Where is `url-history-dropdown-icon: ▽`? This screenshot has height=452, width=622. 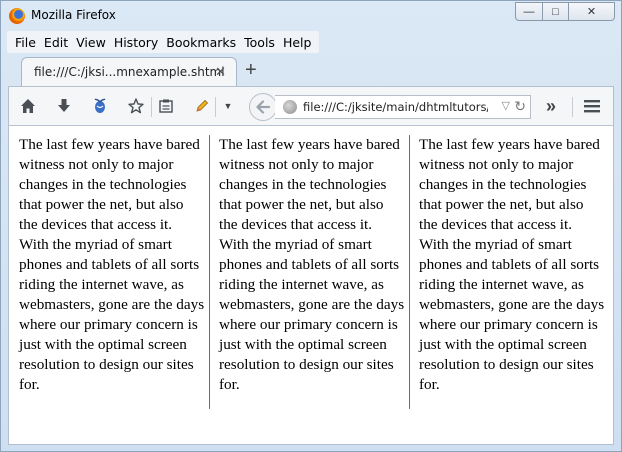 url-history-dropdown-icon: ▽ is located at coordinates (506, 105).